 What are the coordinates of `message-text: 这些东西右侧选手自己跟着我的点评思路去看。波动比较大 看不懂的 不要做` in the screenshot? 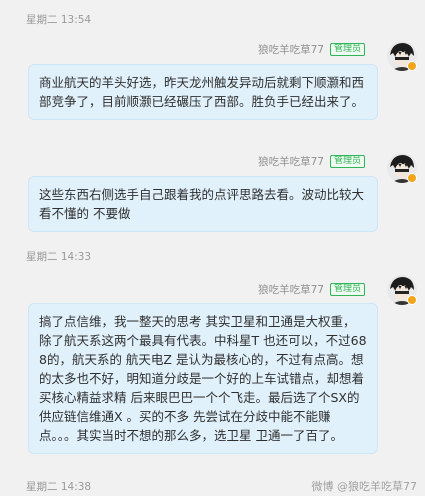 It's located at (202, 204).